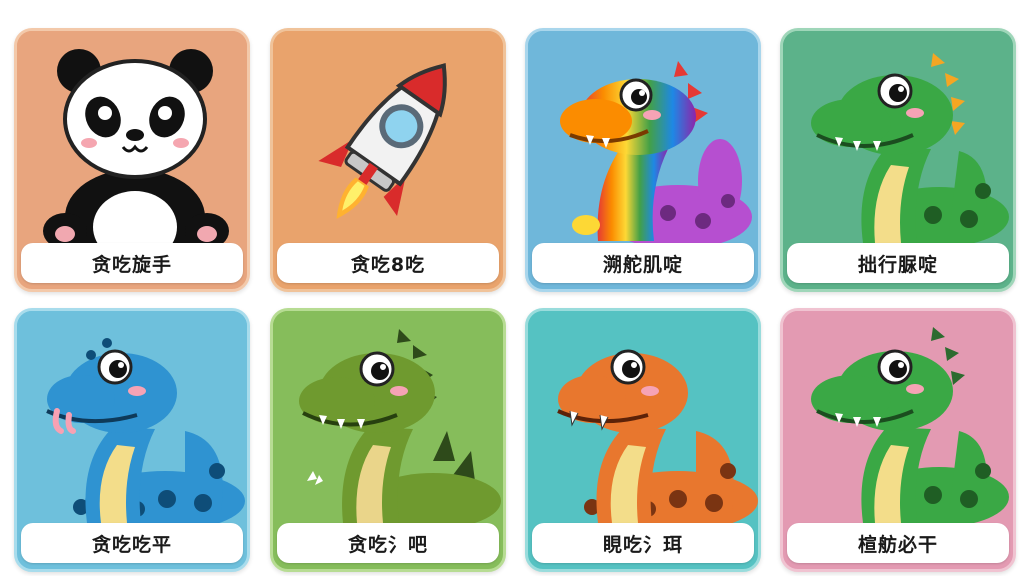 This screenshot has height=576, width=1024. I want to click on rocket-icon, so click(388, 139).